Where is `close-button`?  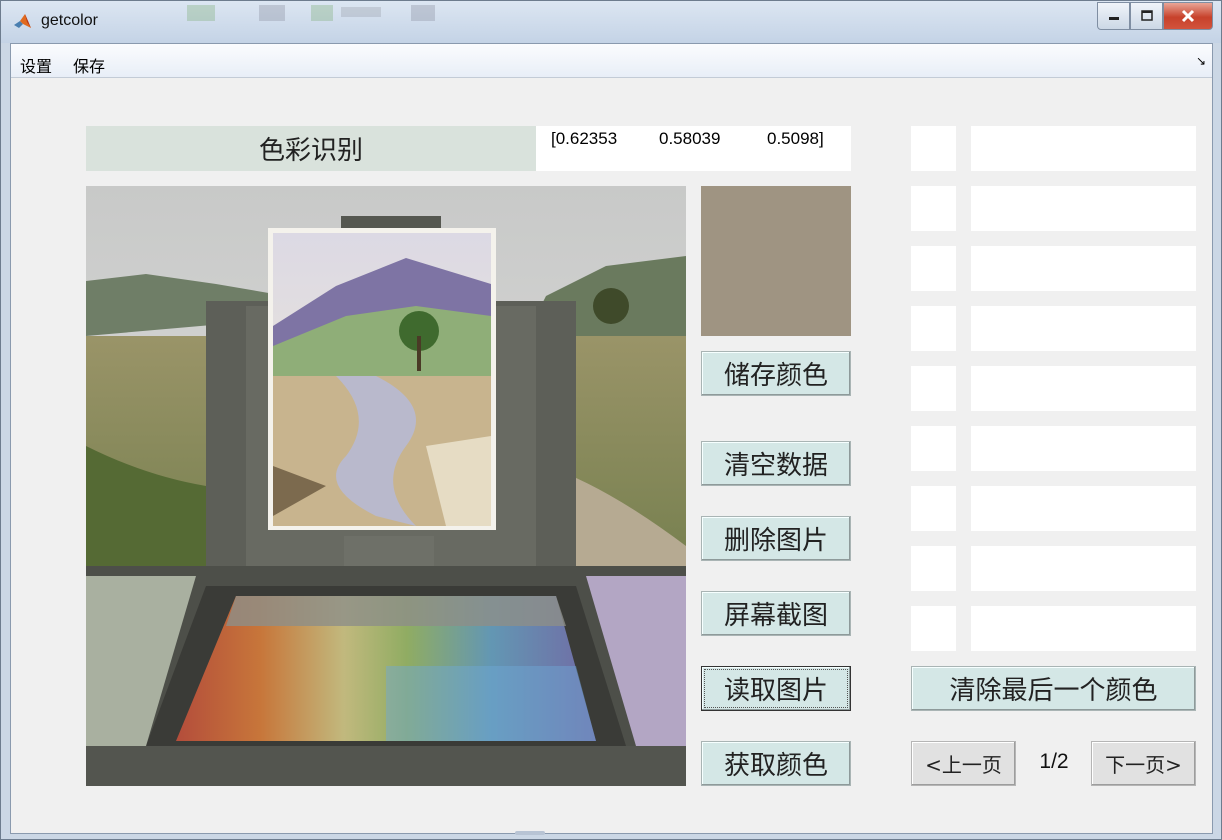
close-button is located at coordinates (1188, 16).